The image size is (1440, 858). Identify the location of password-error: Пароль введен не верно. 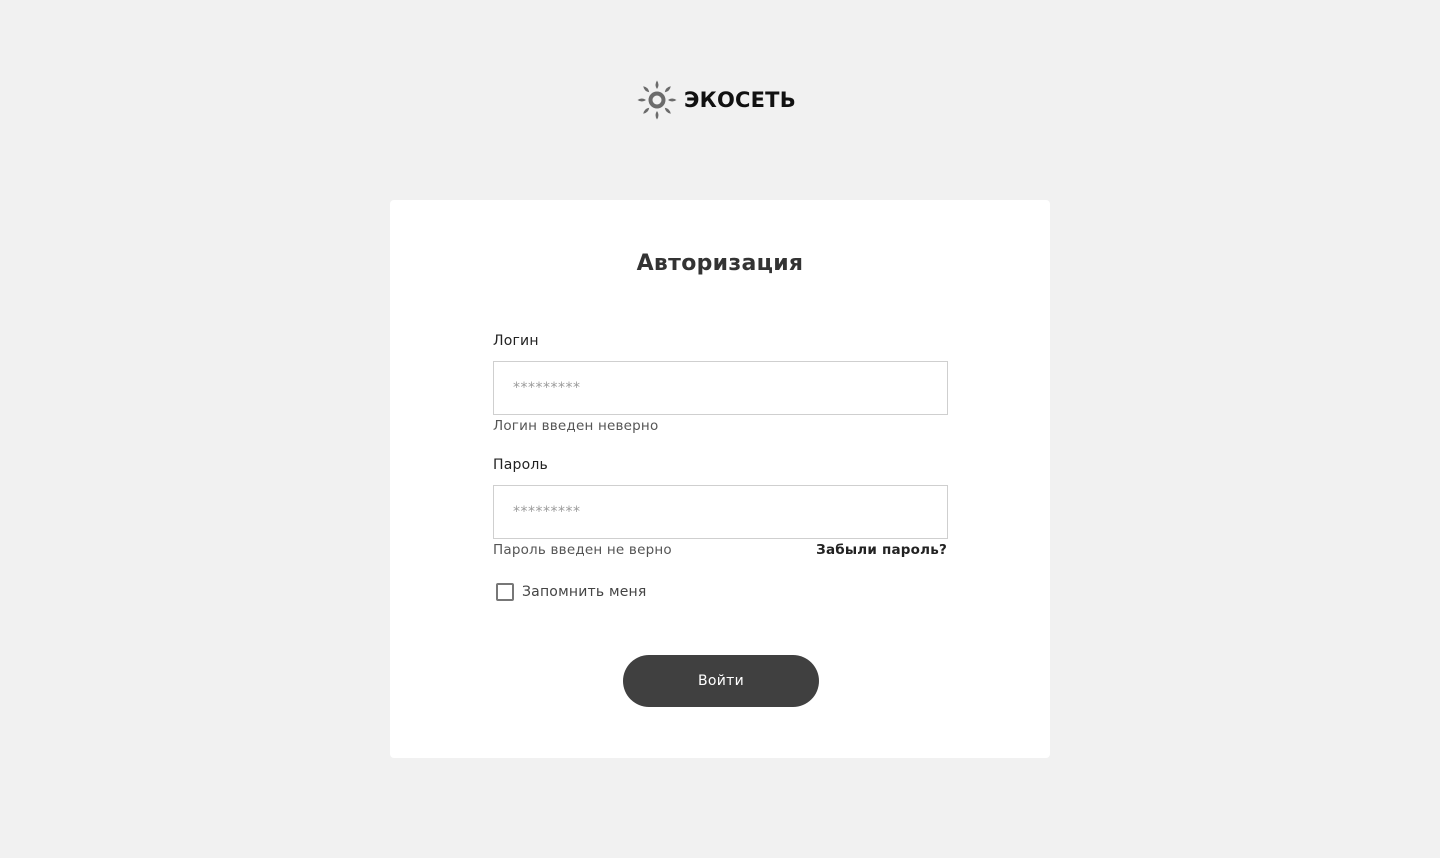
(582, 550).